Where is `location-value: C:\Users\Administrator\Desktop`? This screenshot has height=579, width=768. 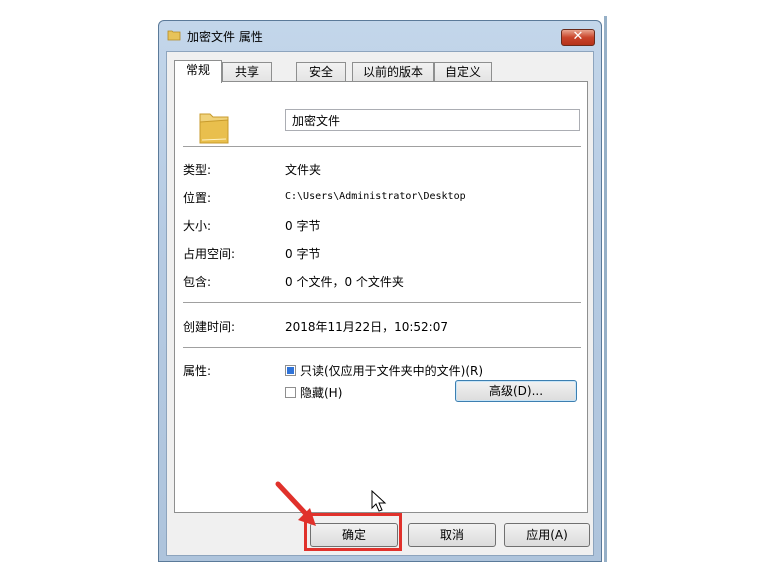 location-value: C:\Users\Administrator\Desktop is located at coordinates (375, 196).